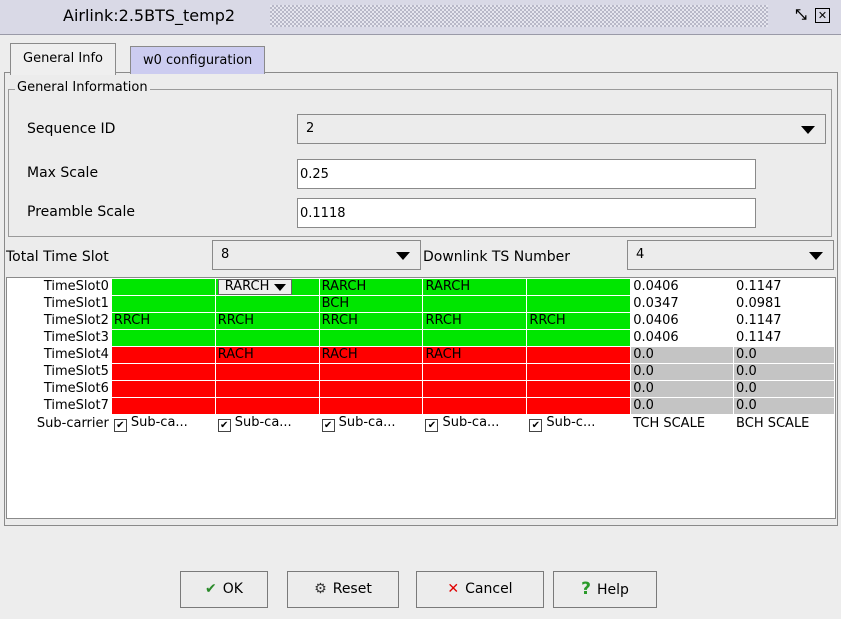 The width and height of the screenshot is (841, 619). I want to click on bch-scale-cell: 0.0981, so click(784, 304).